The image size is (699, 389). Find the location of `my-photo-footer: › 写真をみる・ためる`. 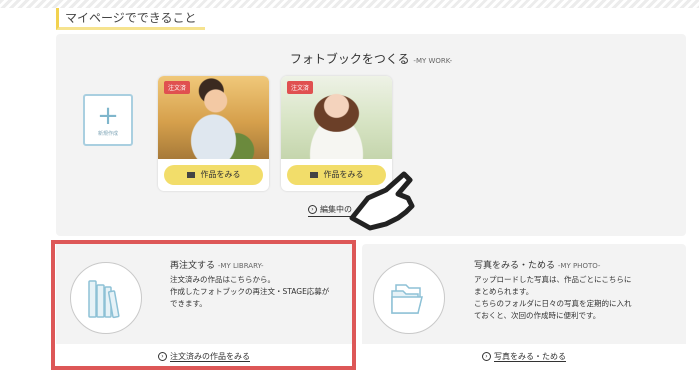

my-photo-footer: › 写真をみる・ためる is located at coordinates (524, 357).